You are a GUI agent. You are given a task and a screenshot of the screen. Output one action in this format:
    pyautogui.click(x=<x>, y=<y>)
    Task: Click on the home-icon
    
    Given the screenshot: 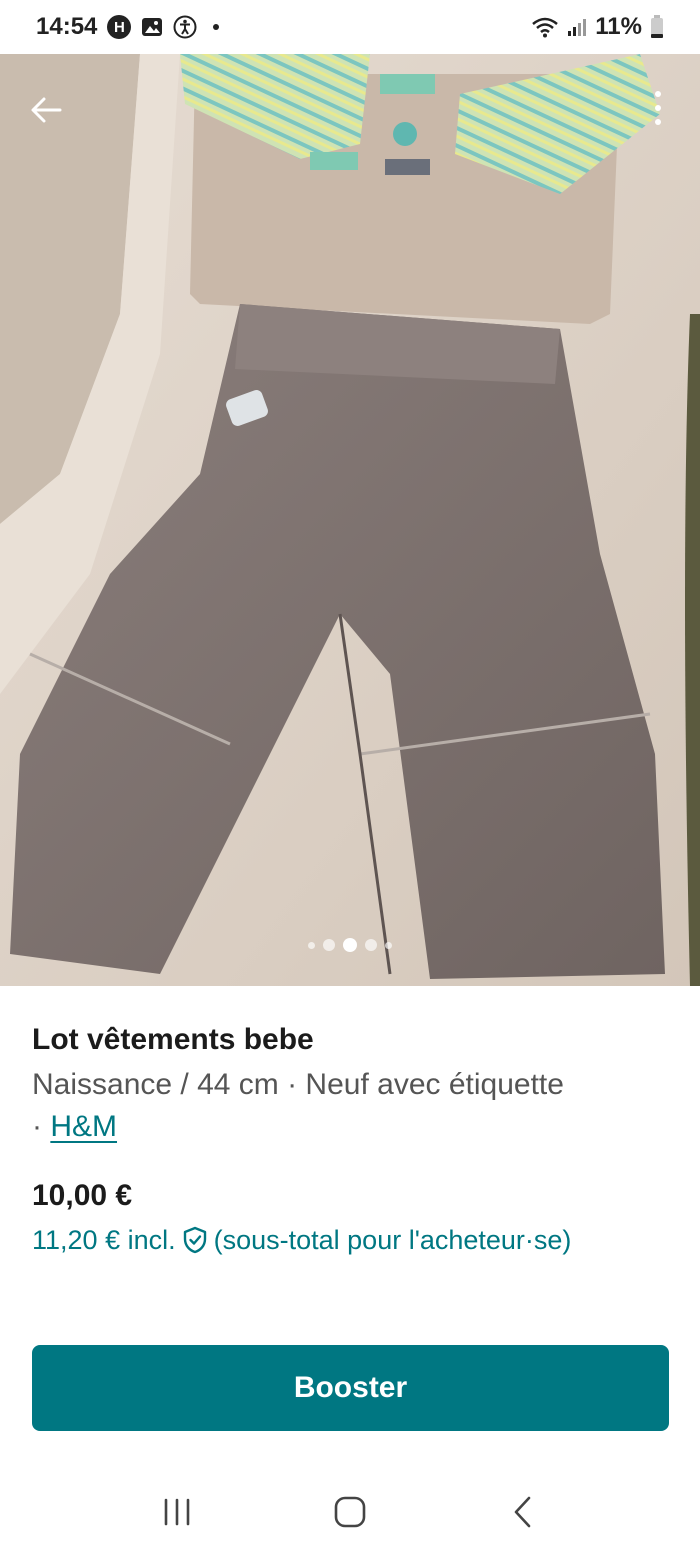 What is the action you would take?
    pyautogui.click(x=350, y=1512)
    